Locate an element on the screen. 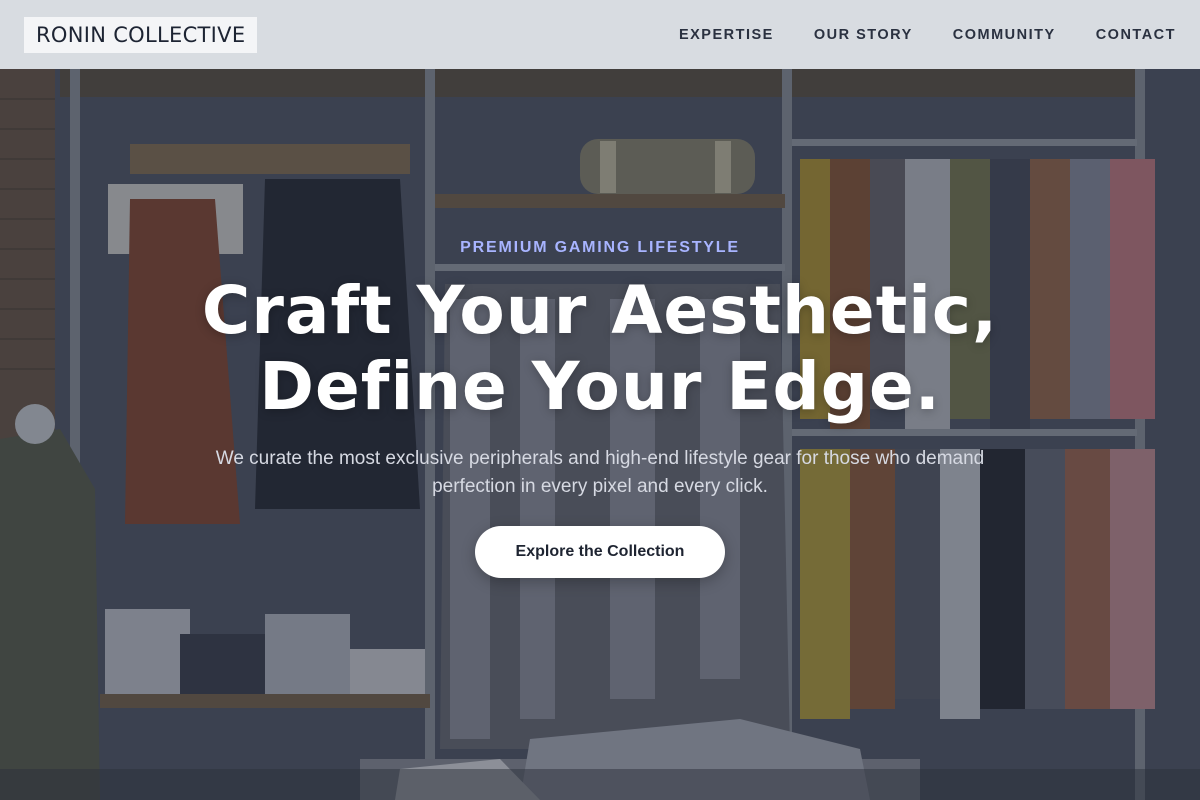 The image size is (1200, 800). brand-logo: RONIN COLLECTIVE is located at coordinates (141, 34).